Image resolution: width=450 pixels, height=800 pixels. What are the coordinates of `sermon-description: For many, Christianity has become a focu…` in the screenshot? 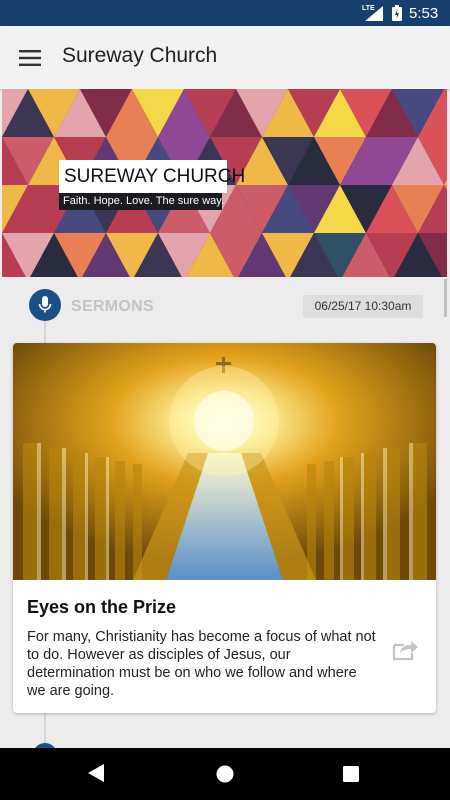 It's located at (201, 664).